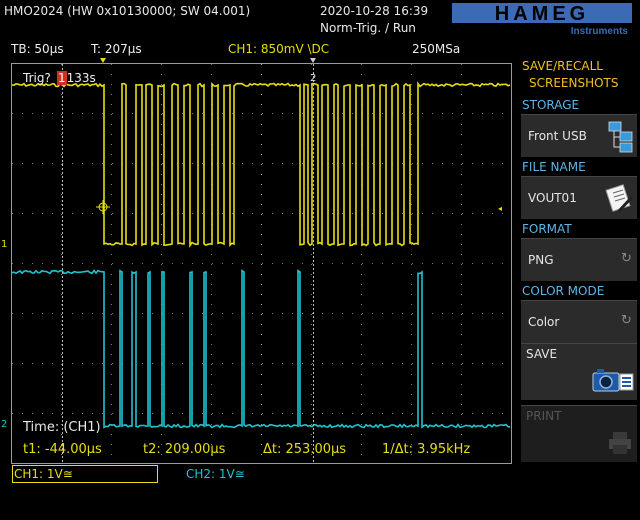 The height and width of the screenshot is (520, 640). Describe the element at coordinates (103, 60) in the screenshot. I see `trigger-position-marker` at that location.